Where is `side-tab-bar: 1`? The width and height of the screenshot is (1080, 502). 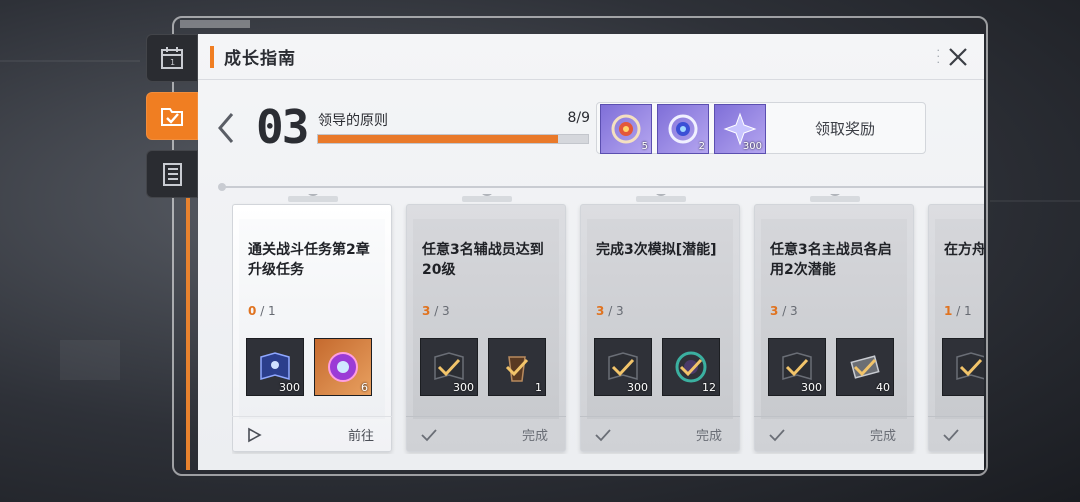 side-tab-bar: 1 is located at coordinates (172, 121).